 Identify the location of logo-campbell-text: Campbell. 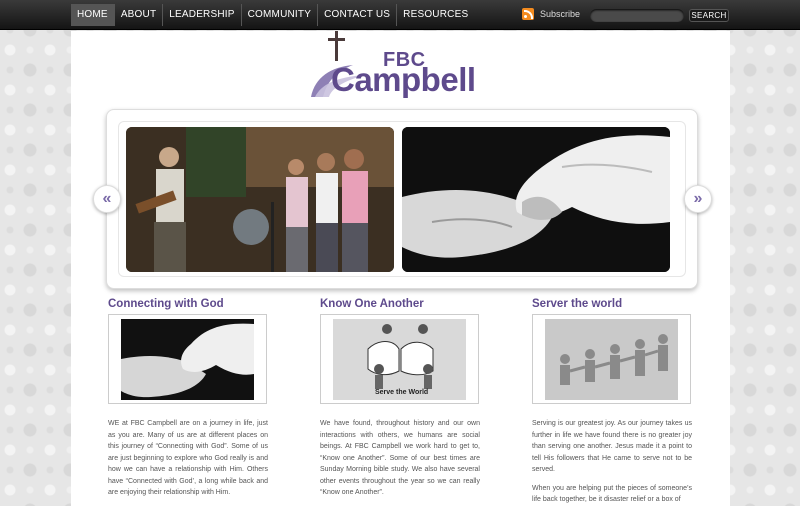
(403, 79).